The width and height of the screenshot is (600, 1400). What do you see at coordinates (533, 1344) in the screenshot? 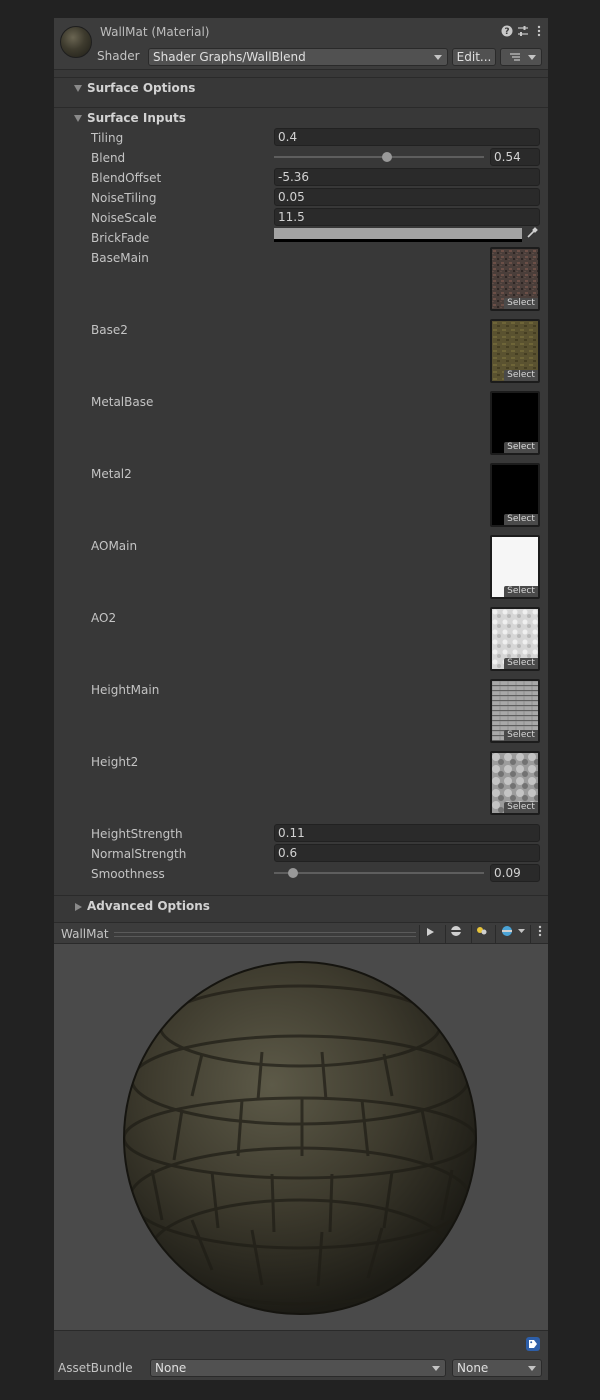
I see `label-tag-icon` at bounding box center [533, 1344].